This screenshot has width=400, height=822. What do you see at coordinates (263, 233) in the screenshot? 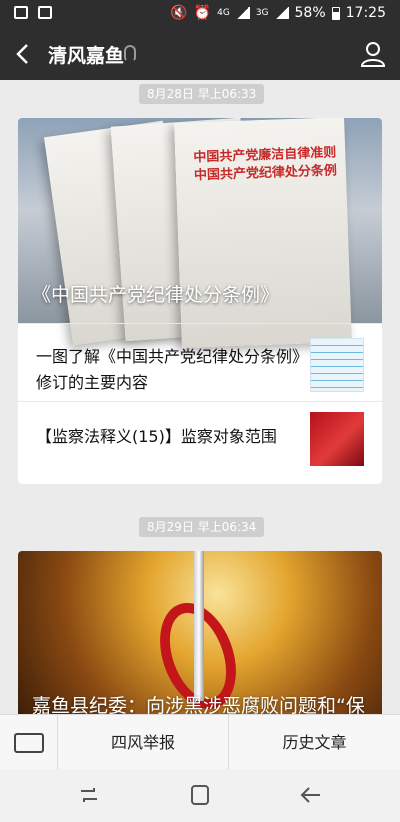
I see `book-image: 中国共产党廉洁自律准则 中国共产党纪律处分条例` at bounding box center [263, 233].